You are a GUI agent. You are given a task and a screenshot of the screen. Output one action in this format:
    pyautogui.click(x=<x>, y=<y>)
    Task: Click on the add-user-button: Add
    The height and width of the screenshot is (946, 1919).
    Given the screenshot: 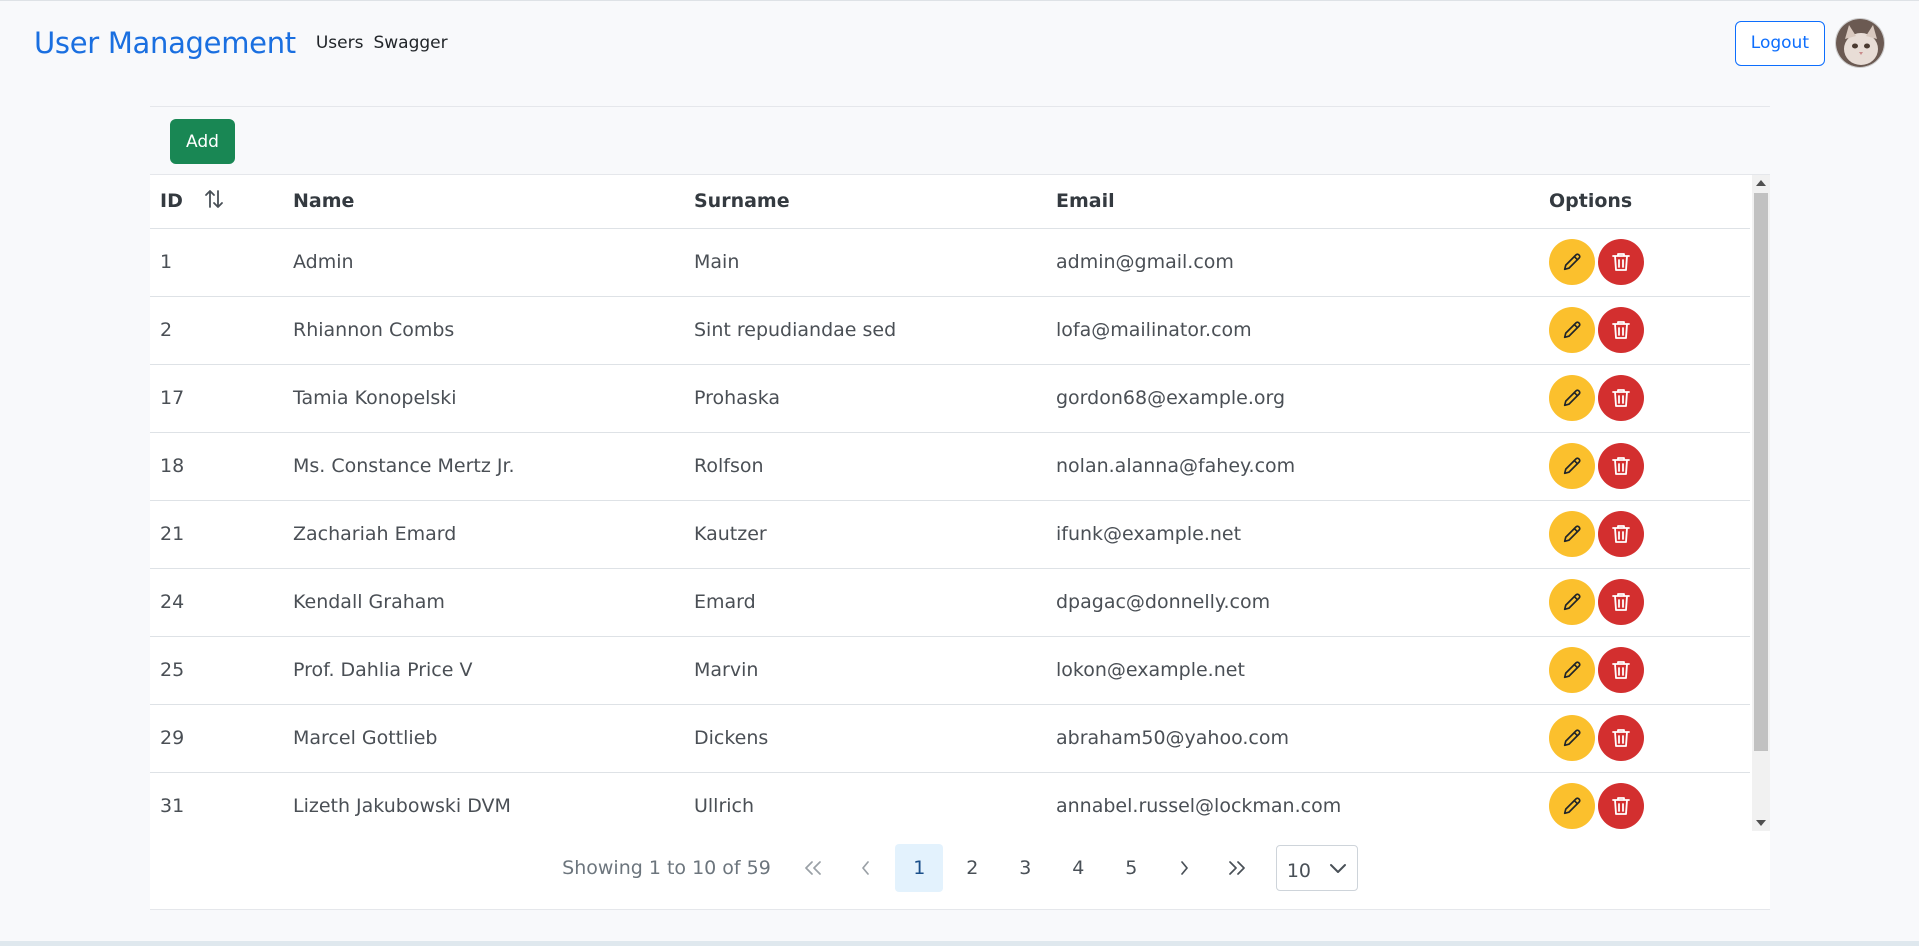 What is the action you would take?
    pyautogui.click(x=202, y=141)
    